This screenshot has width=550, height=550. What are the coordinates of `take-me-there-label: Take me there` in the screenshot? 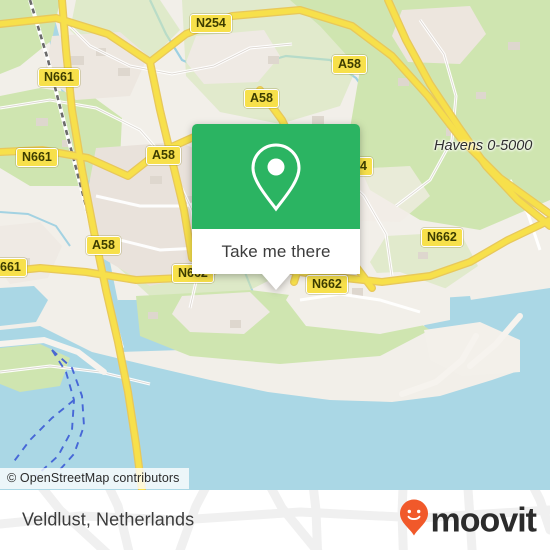 It's located at (276, 251).